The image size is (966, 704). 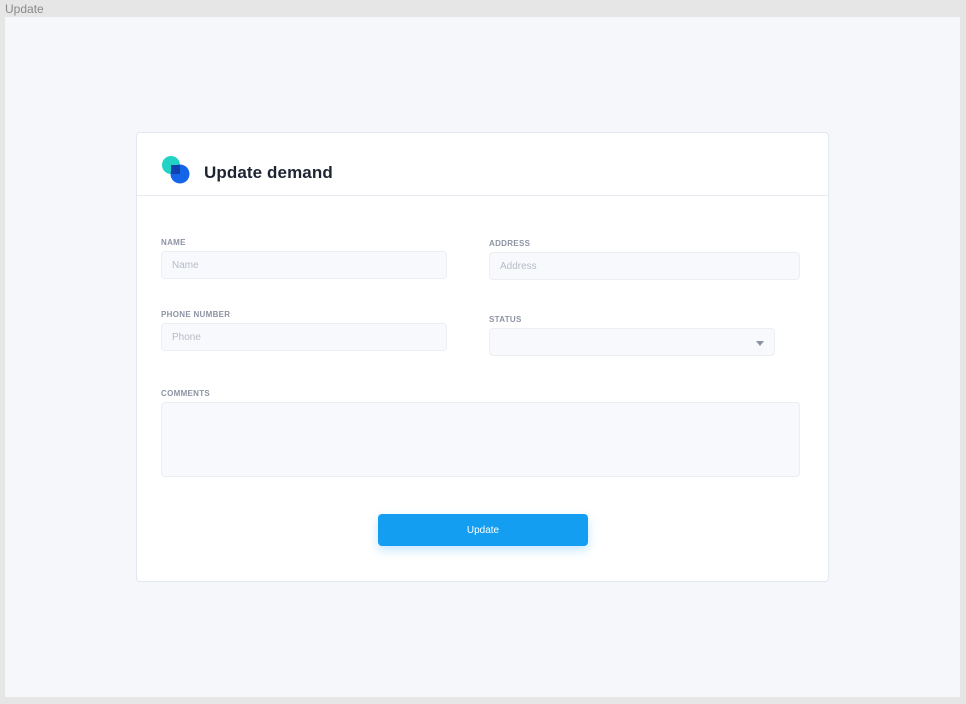 What do you see at coordinates (510, 243) in the screenshot?
I see `address-label: ADDRESS` at bounding box center [510, 243].